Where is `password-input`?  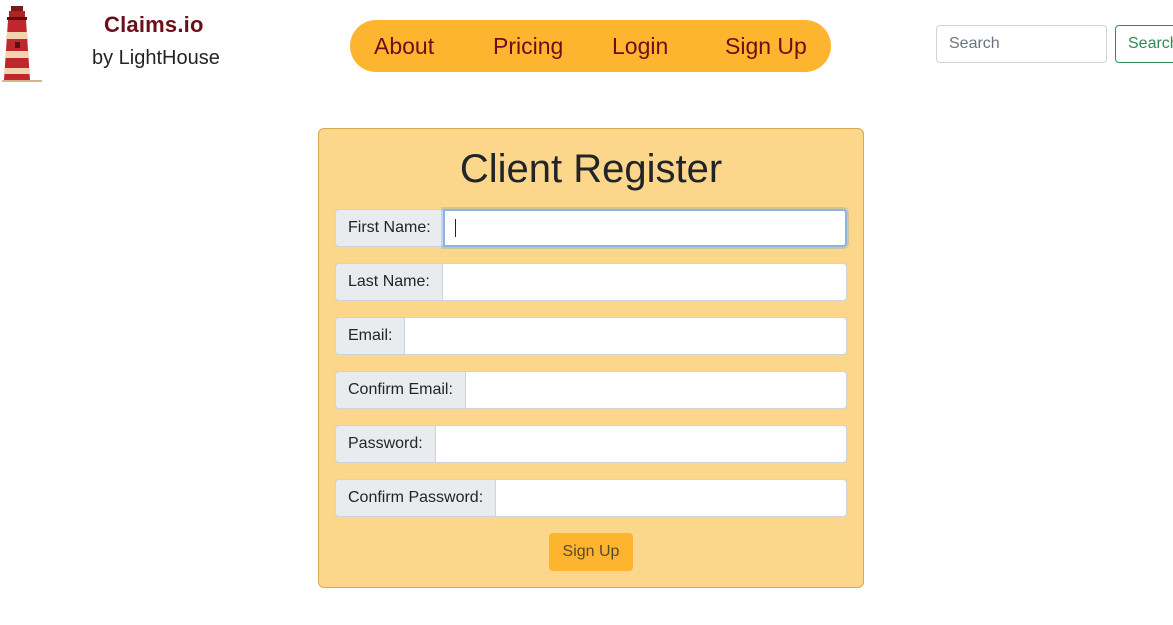 password-input is located at coordinates (640, 444).